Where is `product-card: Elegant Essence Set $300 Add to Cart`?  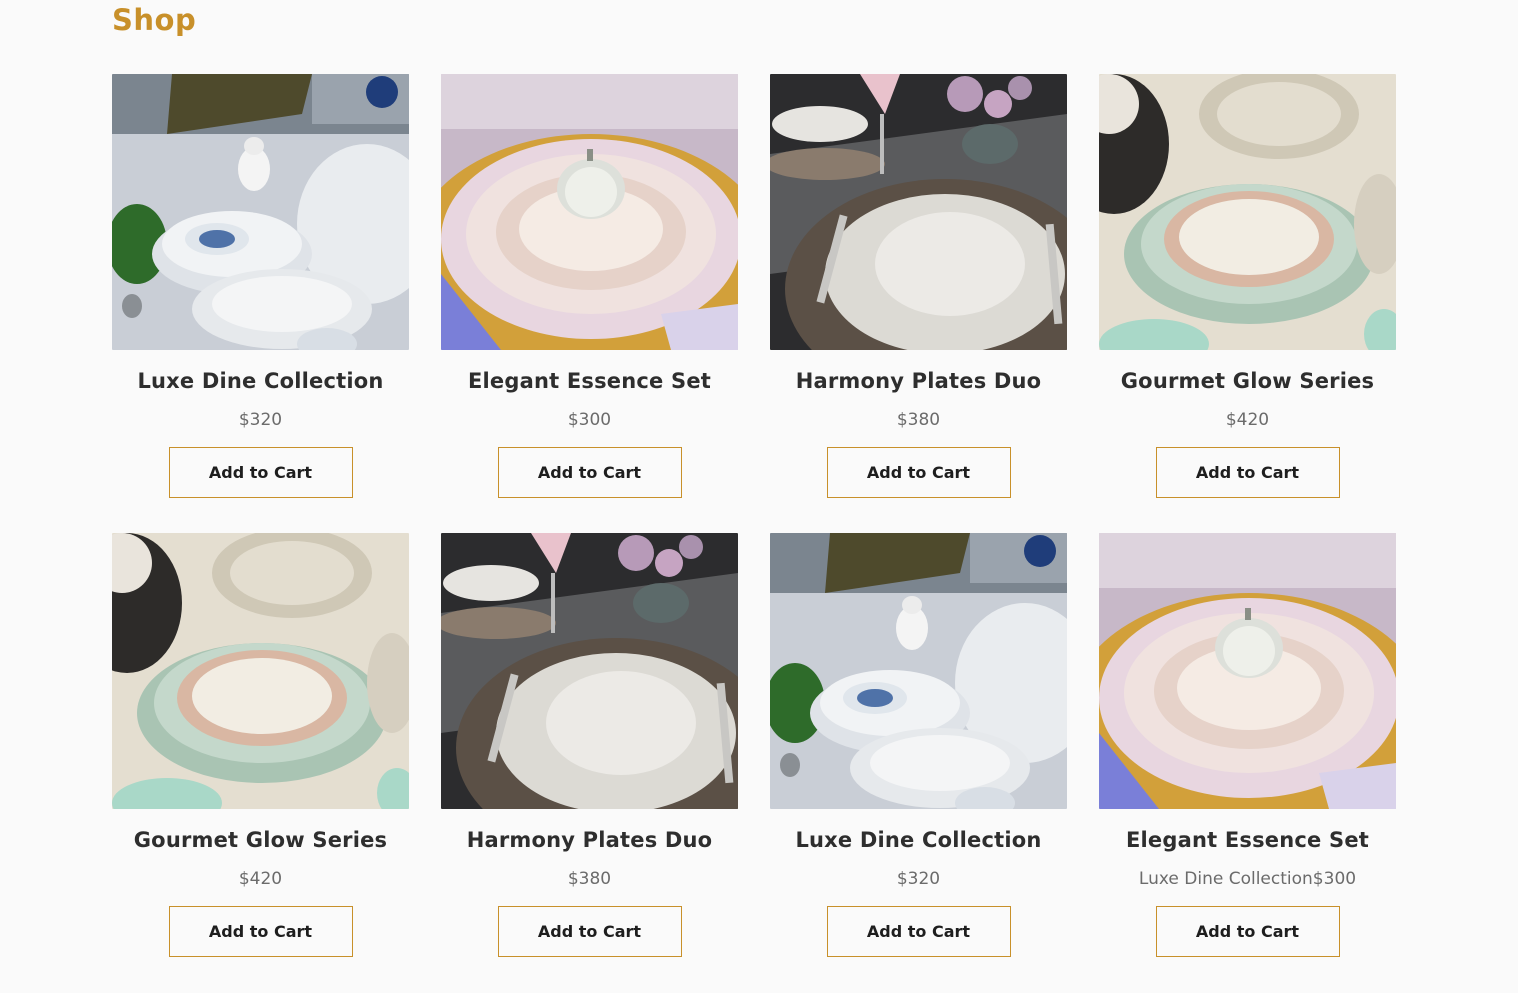
product-card: Elegant Essence Set $300 Add to Cart is located at coordinates (589, 286).